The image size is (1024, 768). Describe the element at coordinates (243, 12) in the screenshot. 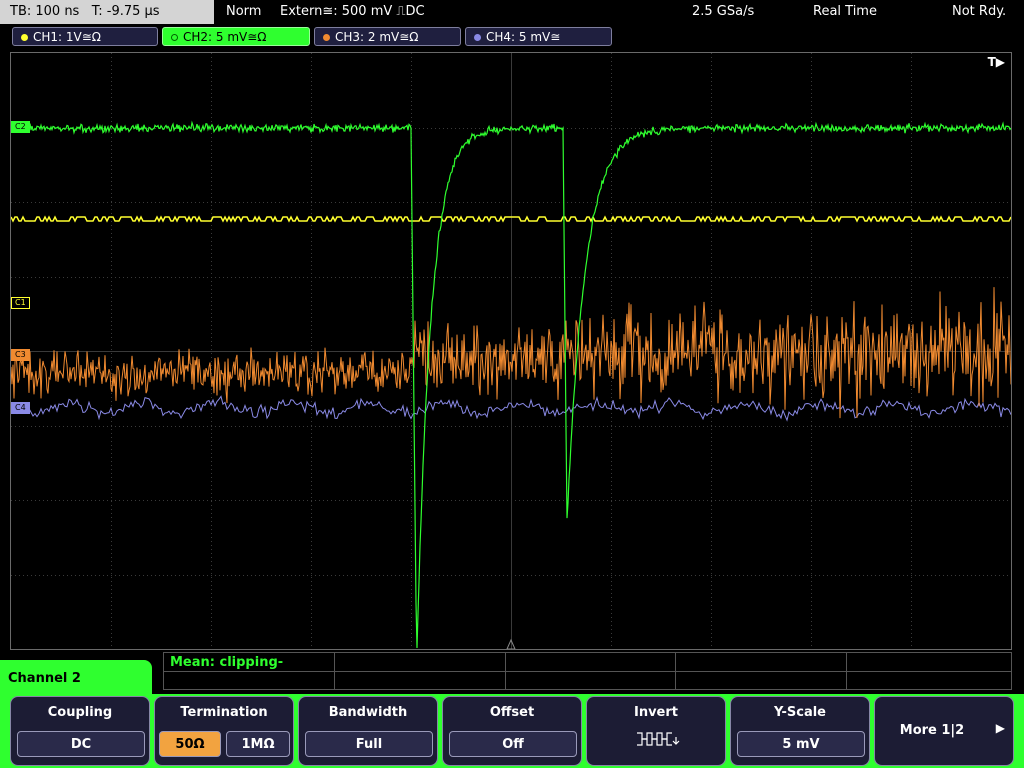

I see `trigger-mode: Norm` at that location.